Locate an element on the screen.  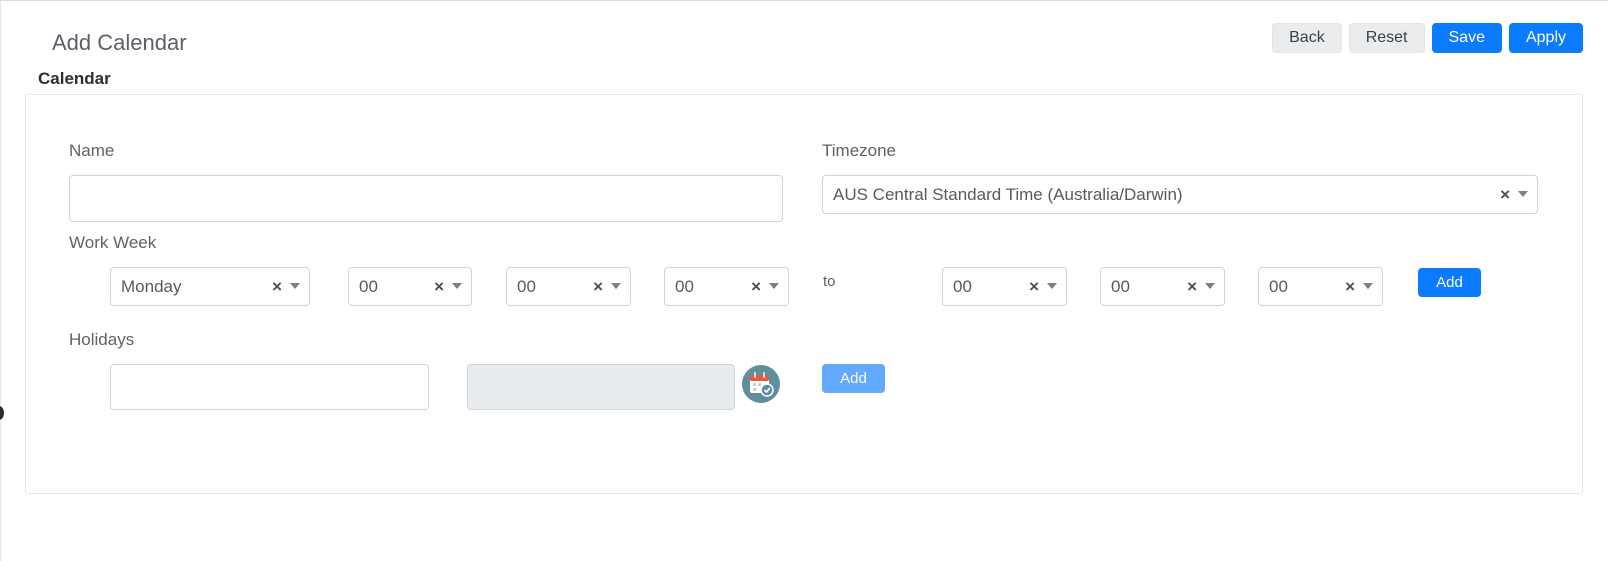
to-minute-value: 00 is located at coordinates (1120, 286).